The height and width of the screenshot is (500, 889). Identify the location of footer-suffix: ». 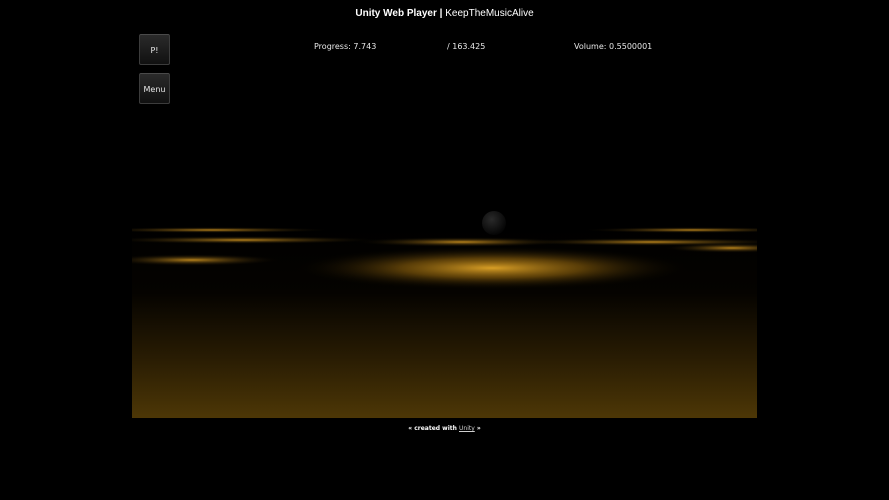
(478, 428).